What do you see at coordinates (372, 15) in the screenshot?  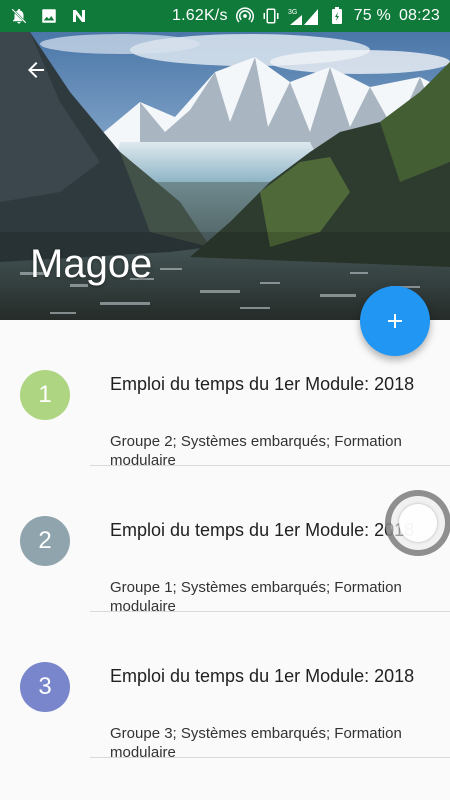 I see `battery-percent: 75 %` at bounding box center [372, 15].